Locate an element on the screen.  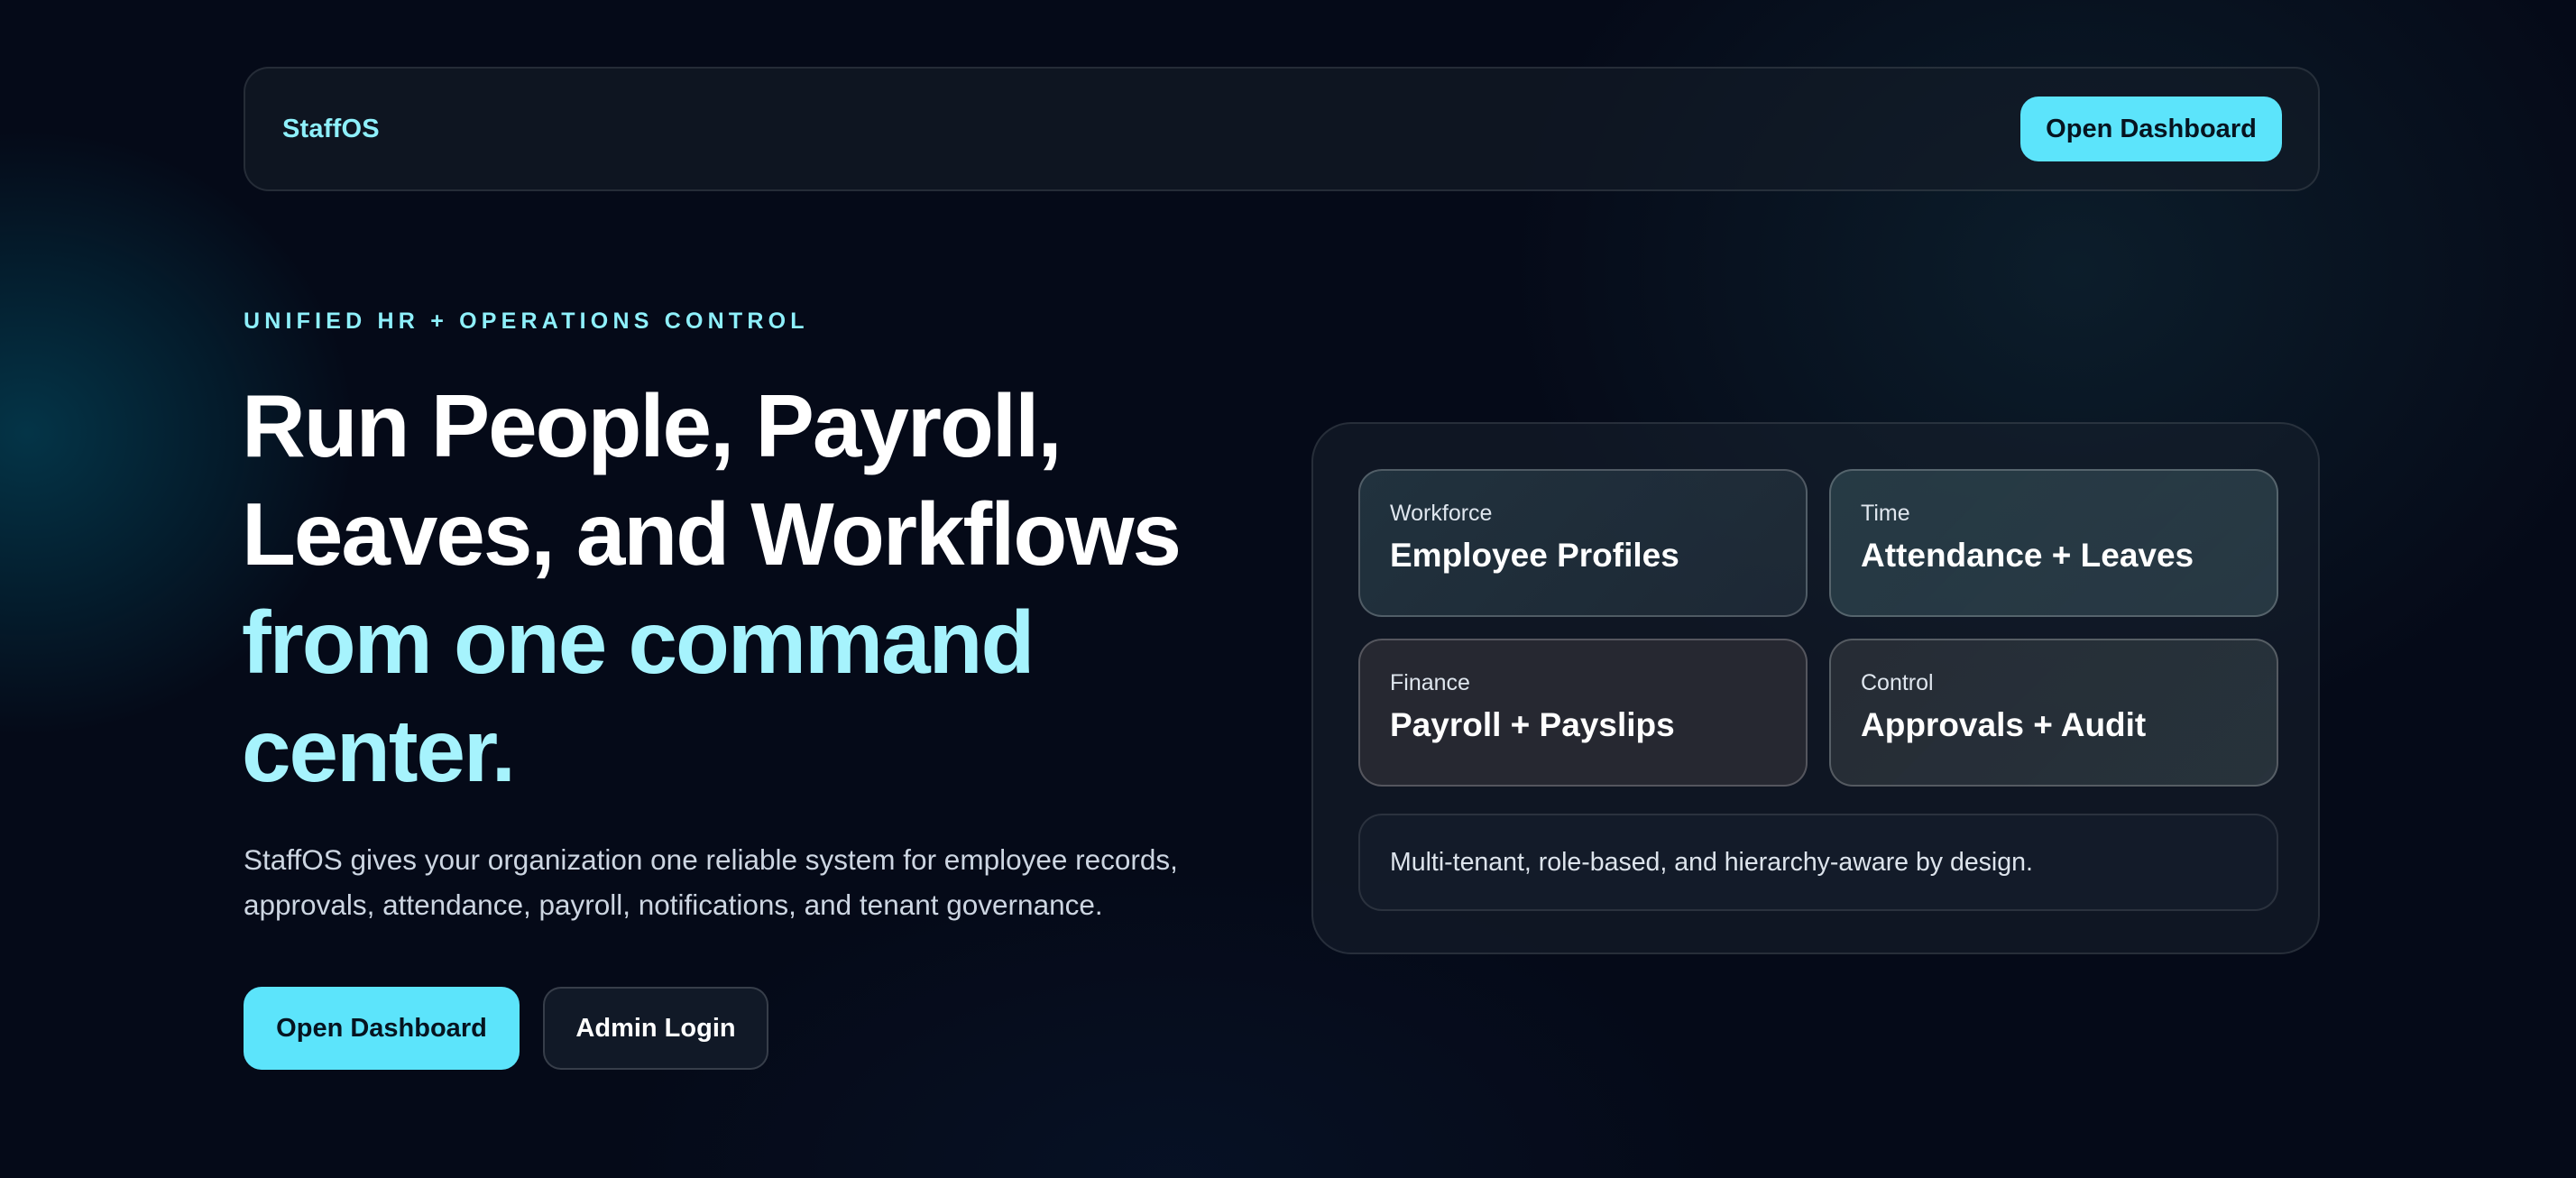
nav-open-dashboard-button: Open Dashboard is located at coordinates (2151, 129).